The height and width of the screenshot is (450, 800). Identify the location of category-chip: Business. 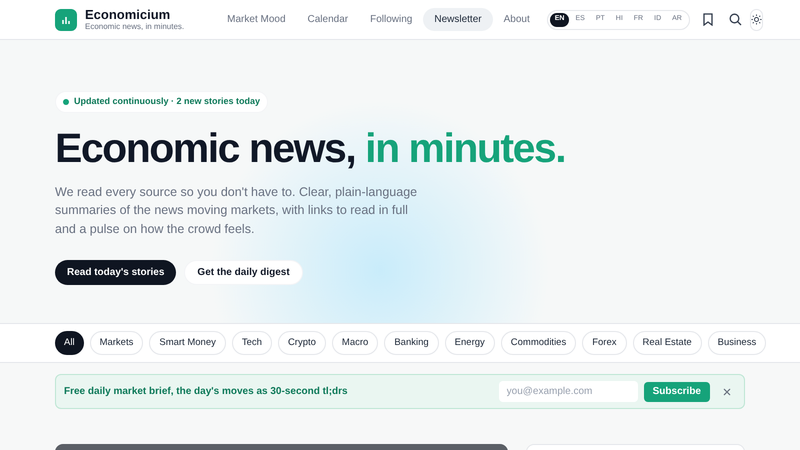
(737, 343).